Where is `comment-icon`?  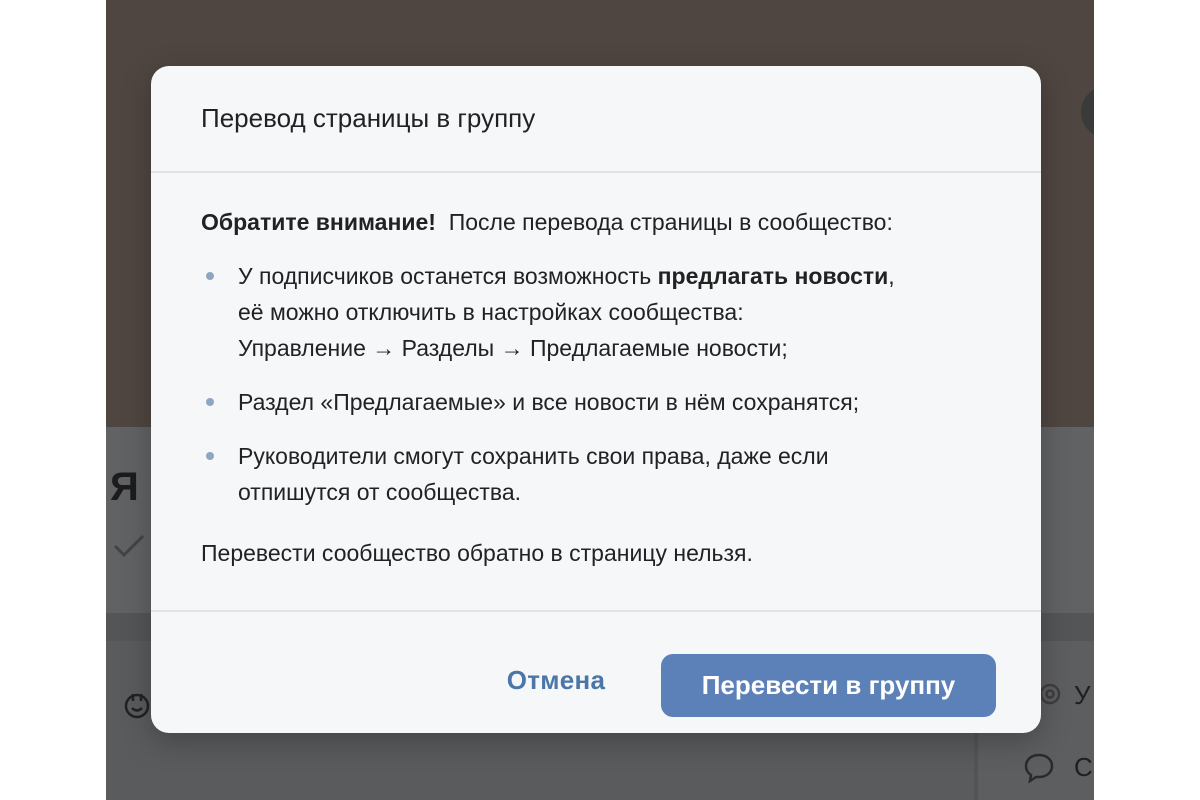 comment-icon is located at coordinates (1039, 768).